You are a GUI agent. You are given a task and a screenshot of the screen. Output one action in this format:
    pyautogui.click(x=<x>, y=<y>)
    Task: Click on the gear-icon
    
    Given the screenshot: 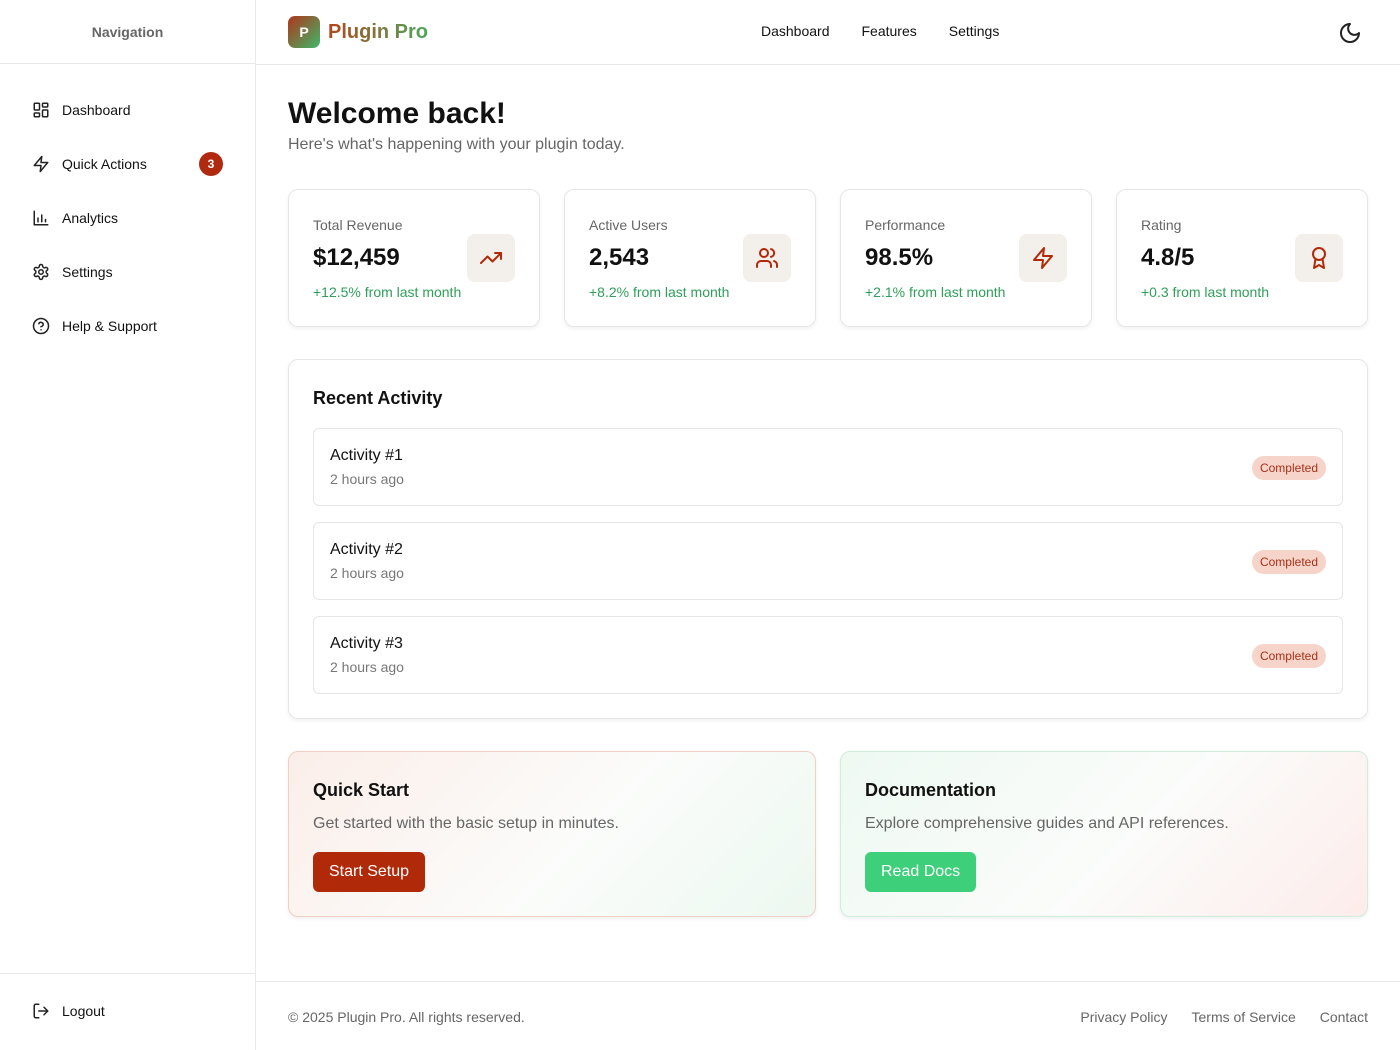 What is the action you would take?
    pyautogui.click(x=41, y=272)
    